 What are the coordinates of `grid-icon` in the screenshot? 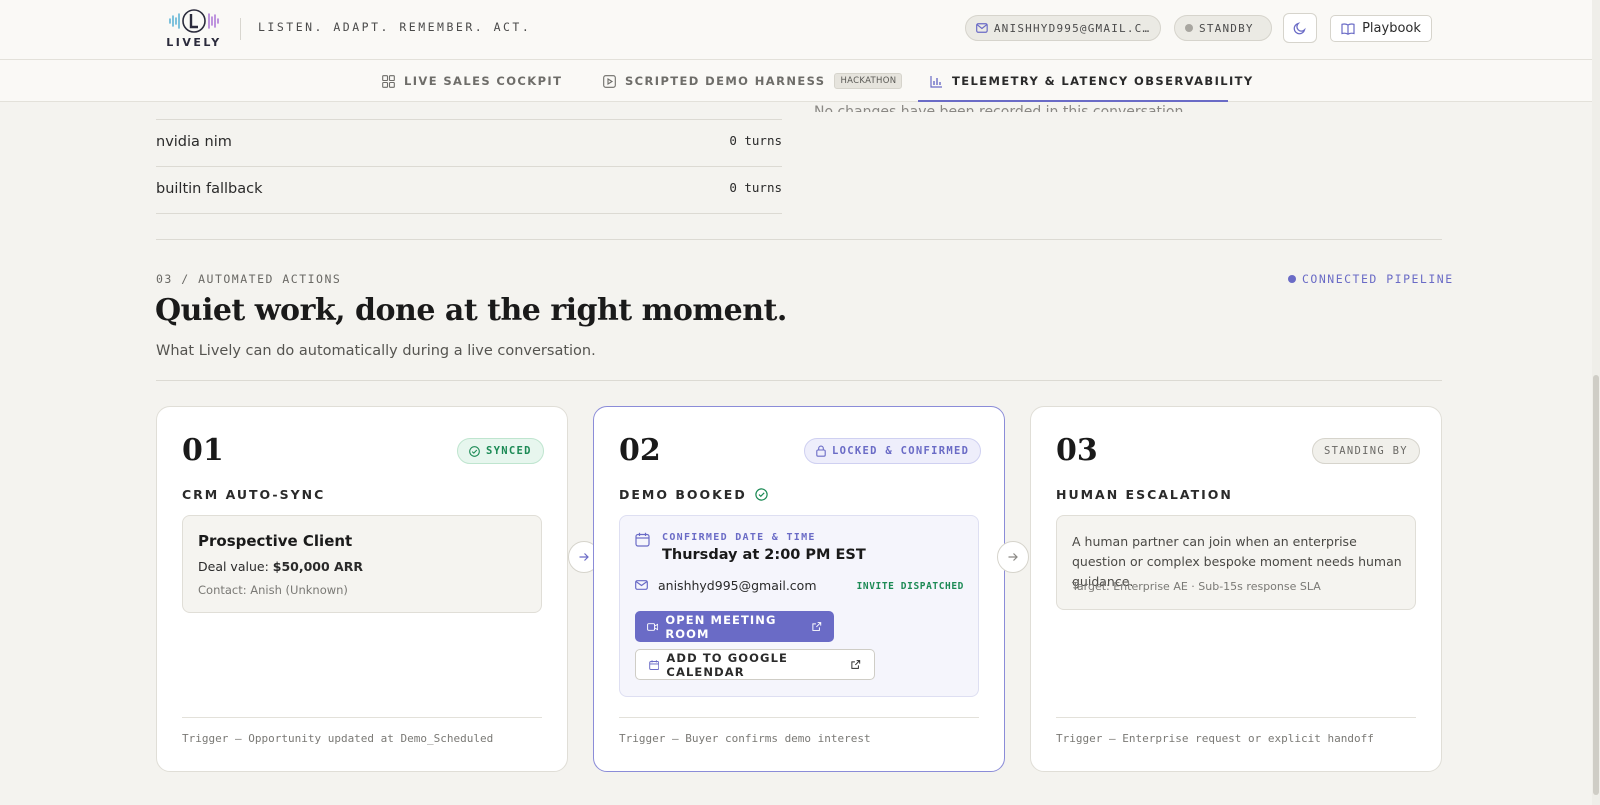 It's located at (388, 81).